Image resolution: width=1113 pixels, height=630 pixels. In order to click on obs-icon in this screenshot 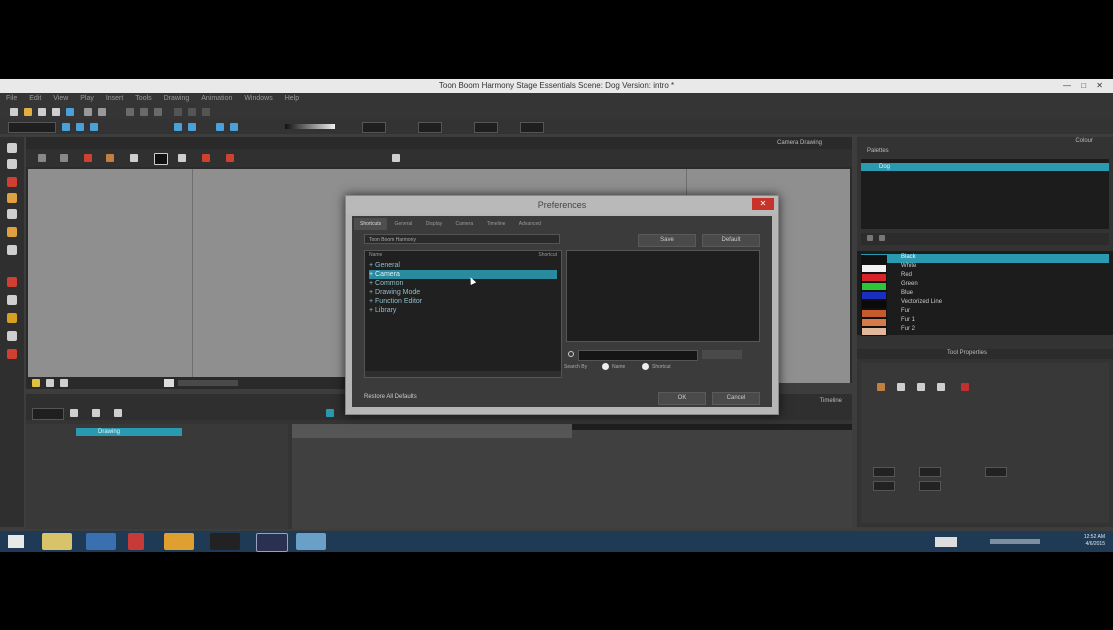, I will do `click(225, 541)`.